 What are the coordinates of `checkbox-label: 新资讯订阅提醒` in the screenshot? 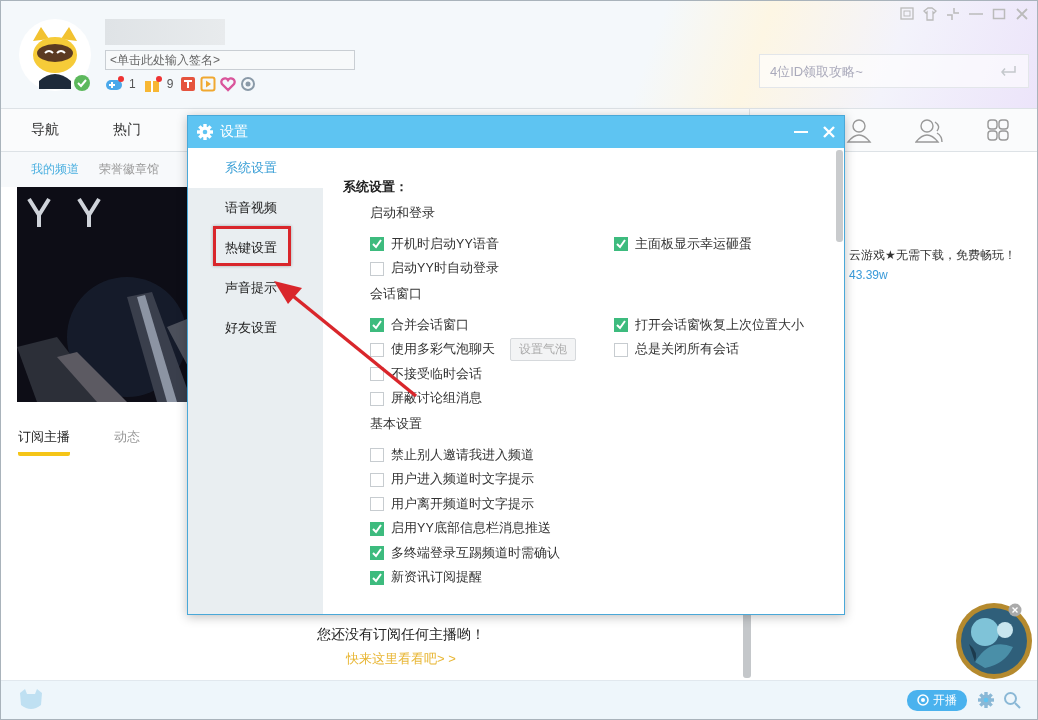 It's located at (437, 578).